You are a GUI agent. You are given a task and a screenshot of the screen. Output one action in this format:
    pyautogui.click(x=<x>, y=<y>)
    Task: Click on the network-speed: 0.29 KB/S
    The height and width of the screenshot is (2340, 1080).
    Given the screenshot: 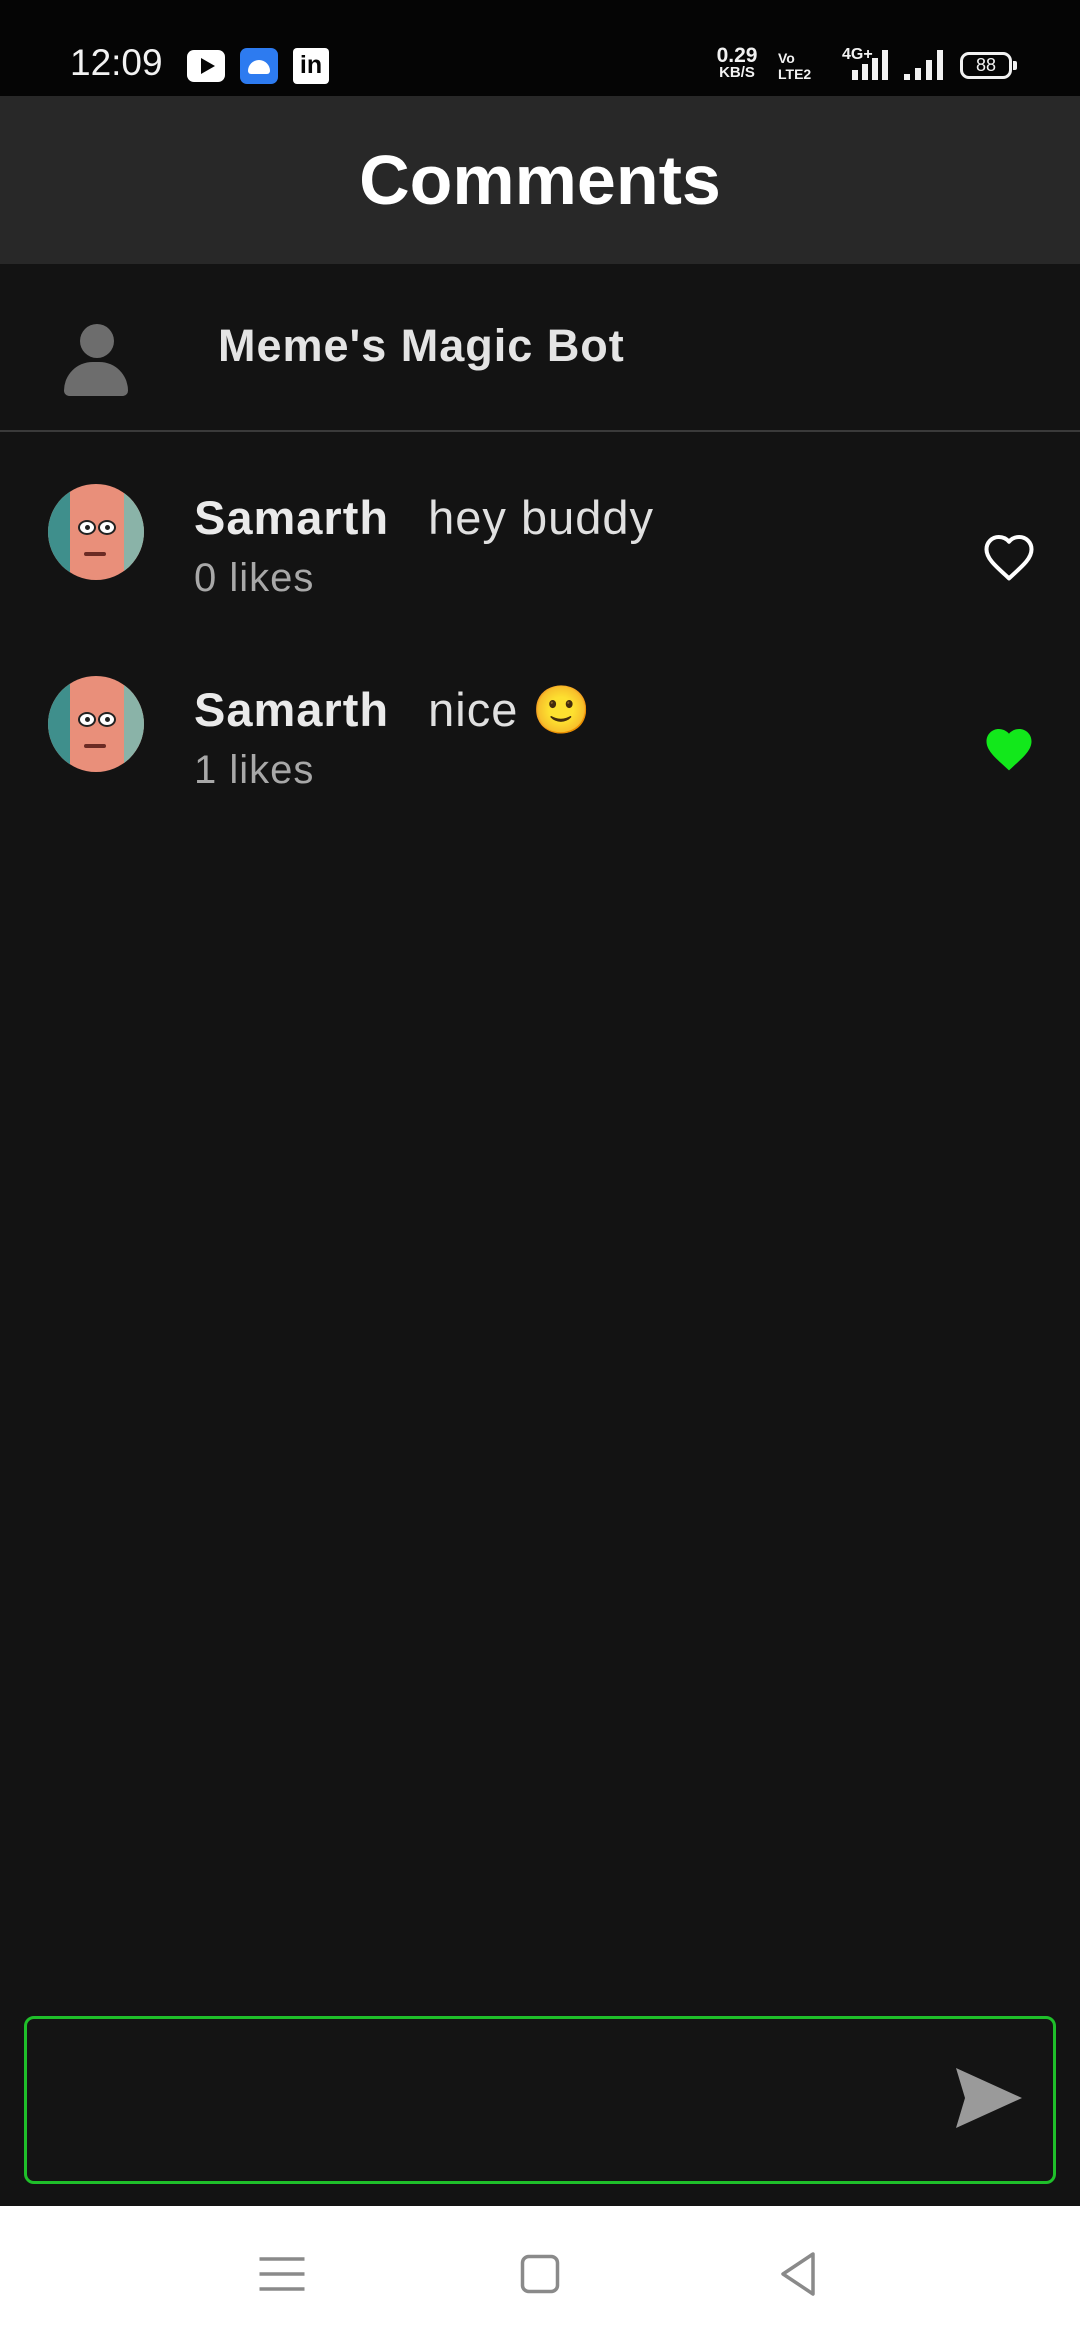 What is the action you would take?
    pyautogui.click(x=737, y=63)
    